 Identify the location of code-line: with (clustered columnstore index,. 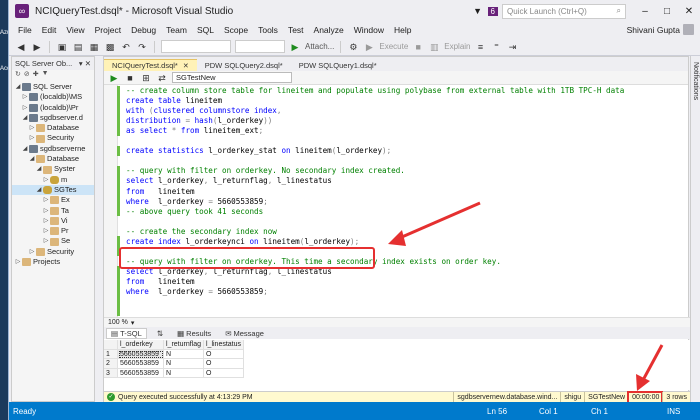
(203, 111).